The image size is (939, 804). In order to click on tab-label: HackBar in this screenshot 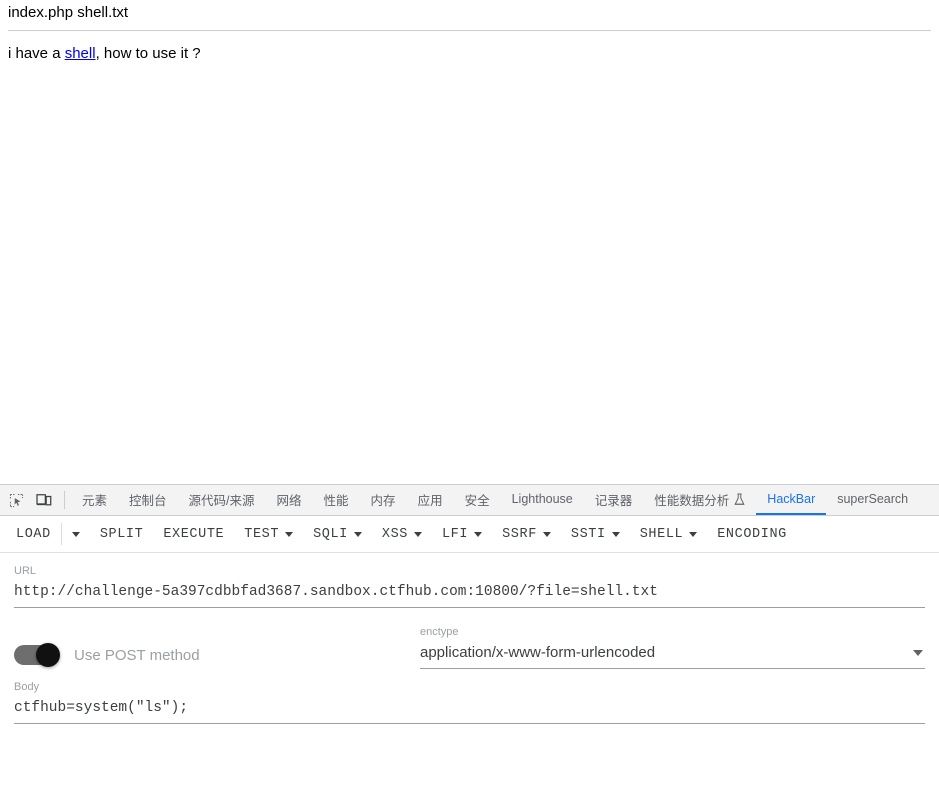, I will do `click(791, 499)`.